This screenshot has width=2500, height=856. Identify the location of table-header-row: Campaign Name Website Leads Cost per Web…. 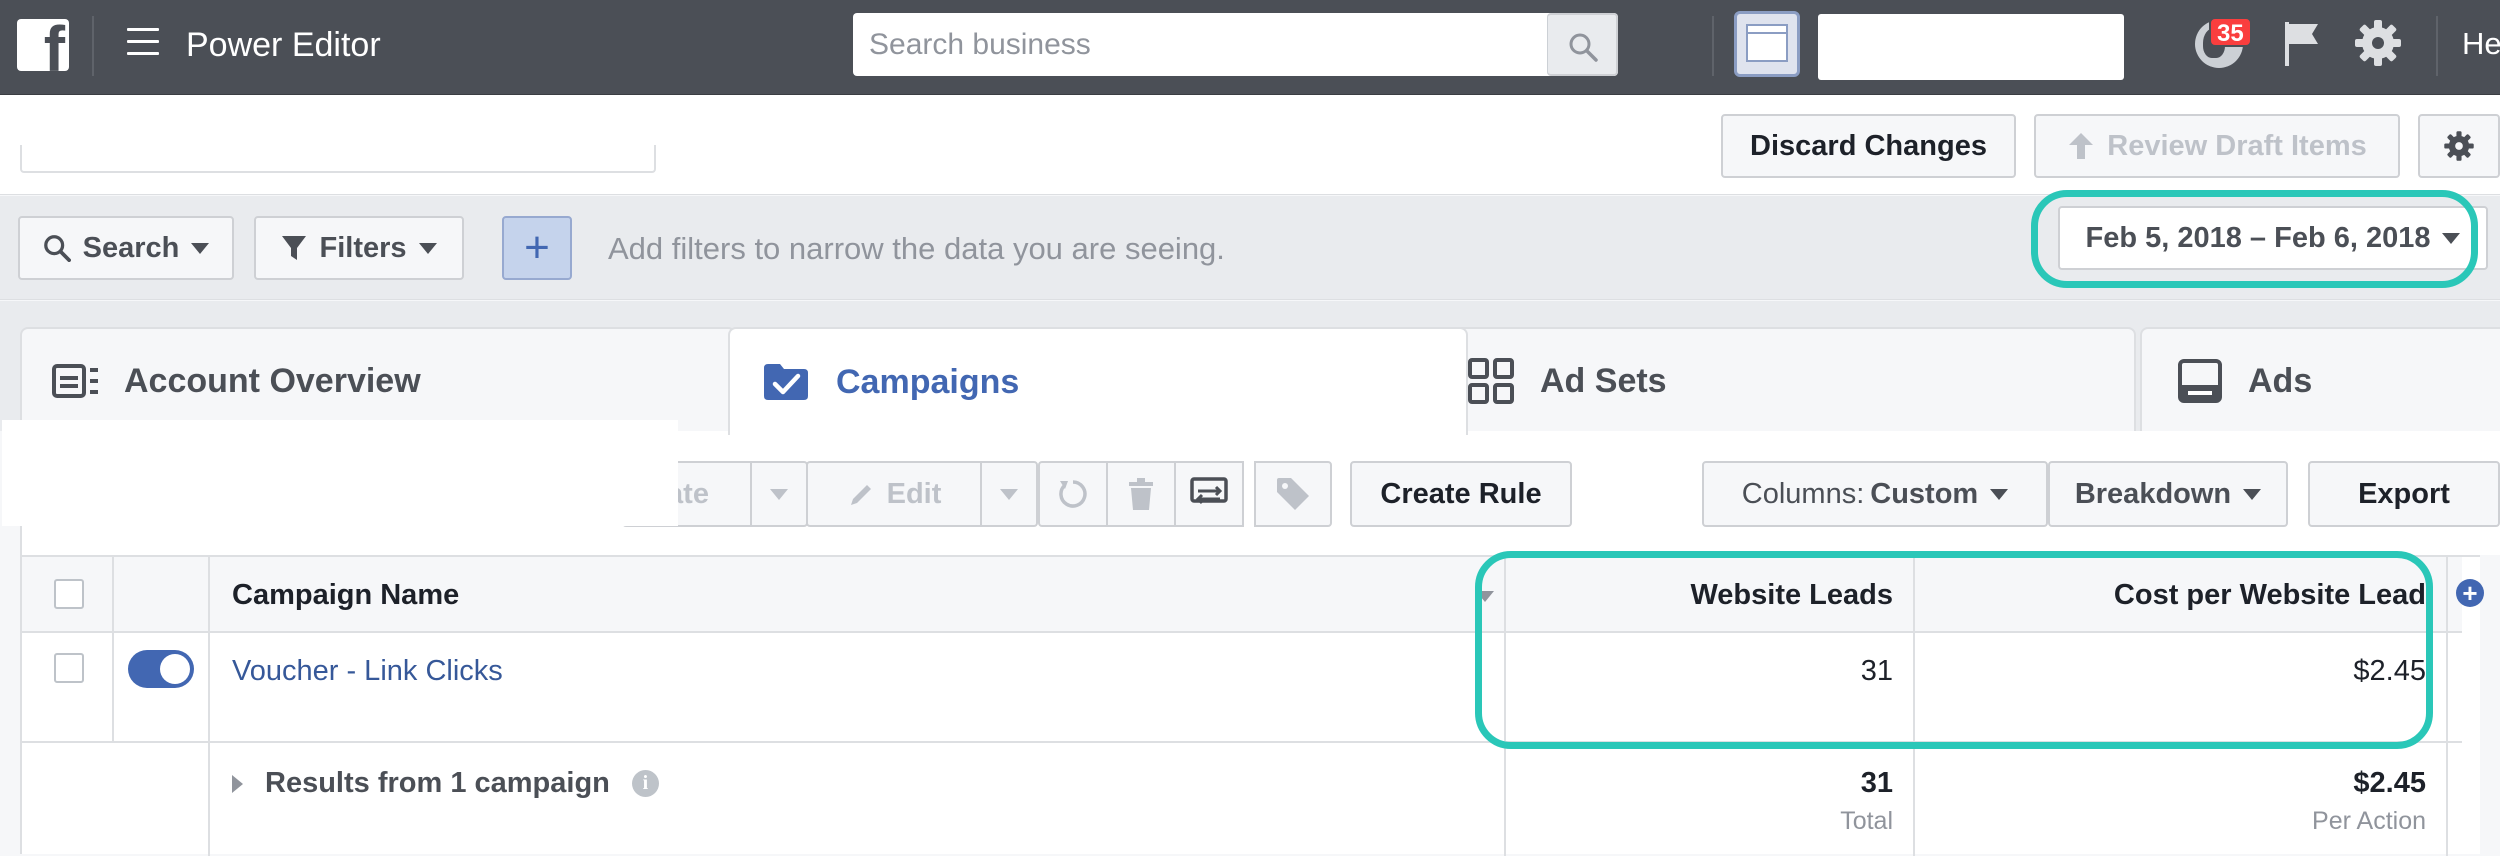
(1253, 595).